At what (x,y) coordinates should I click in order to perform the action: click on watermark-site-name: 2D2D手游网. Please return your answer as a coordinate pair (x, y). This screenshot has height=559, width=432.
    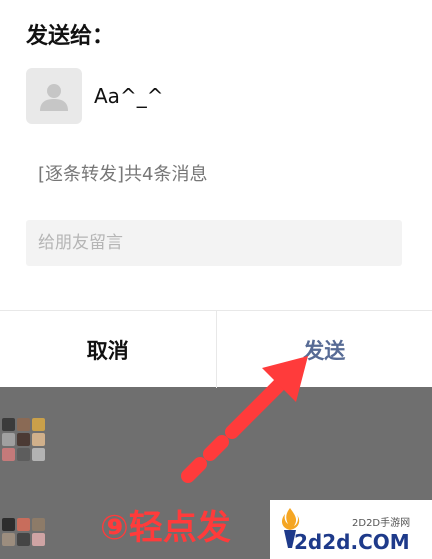
    Looking at the image, I should click on (381, 523).